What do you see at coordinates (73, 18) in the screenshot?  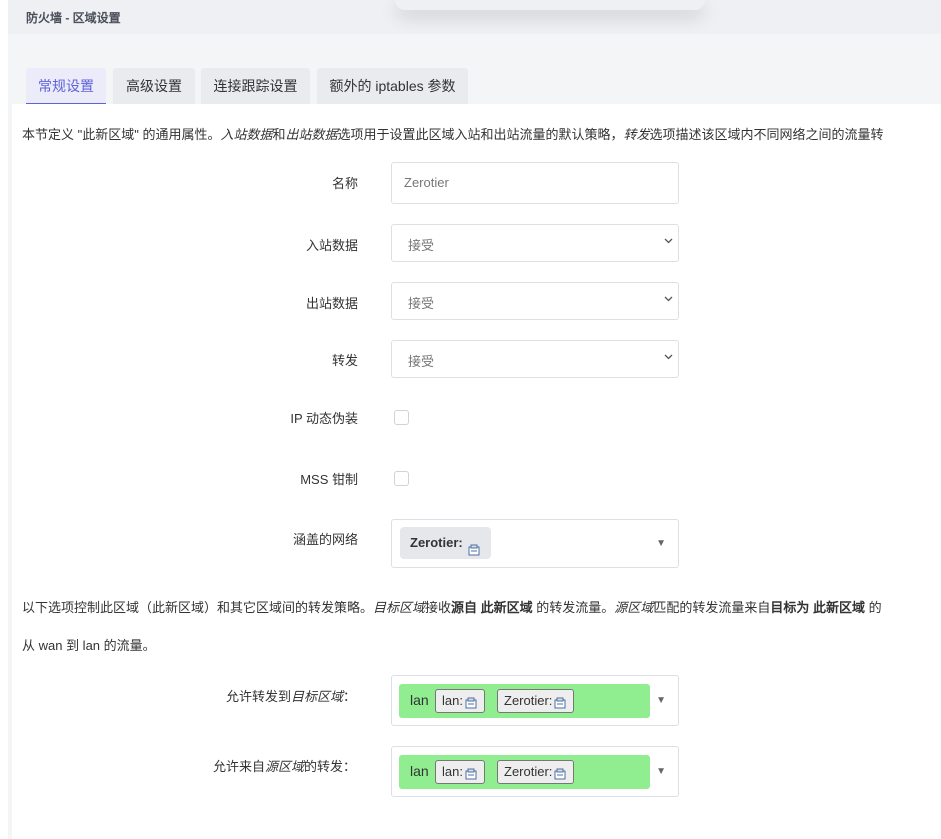 I see `page-title: 防火墙 - 区域设置` at bounding box center [73, 18].